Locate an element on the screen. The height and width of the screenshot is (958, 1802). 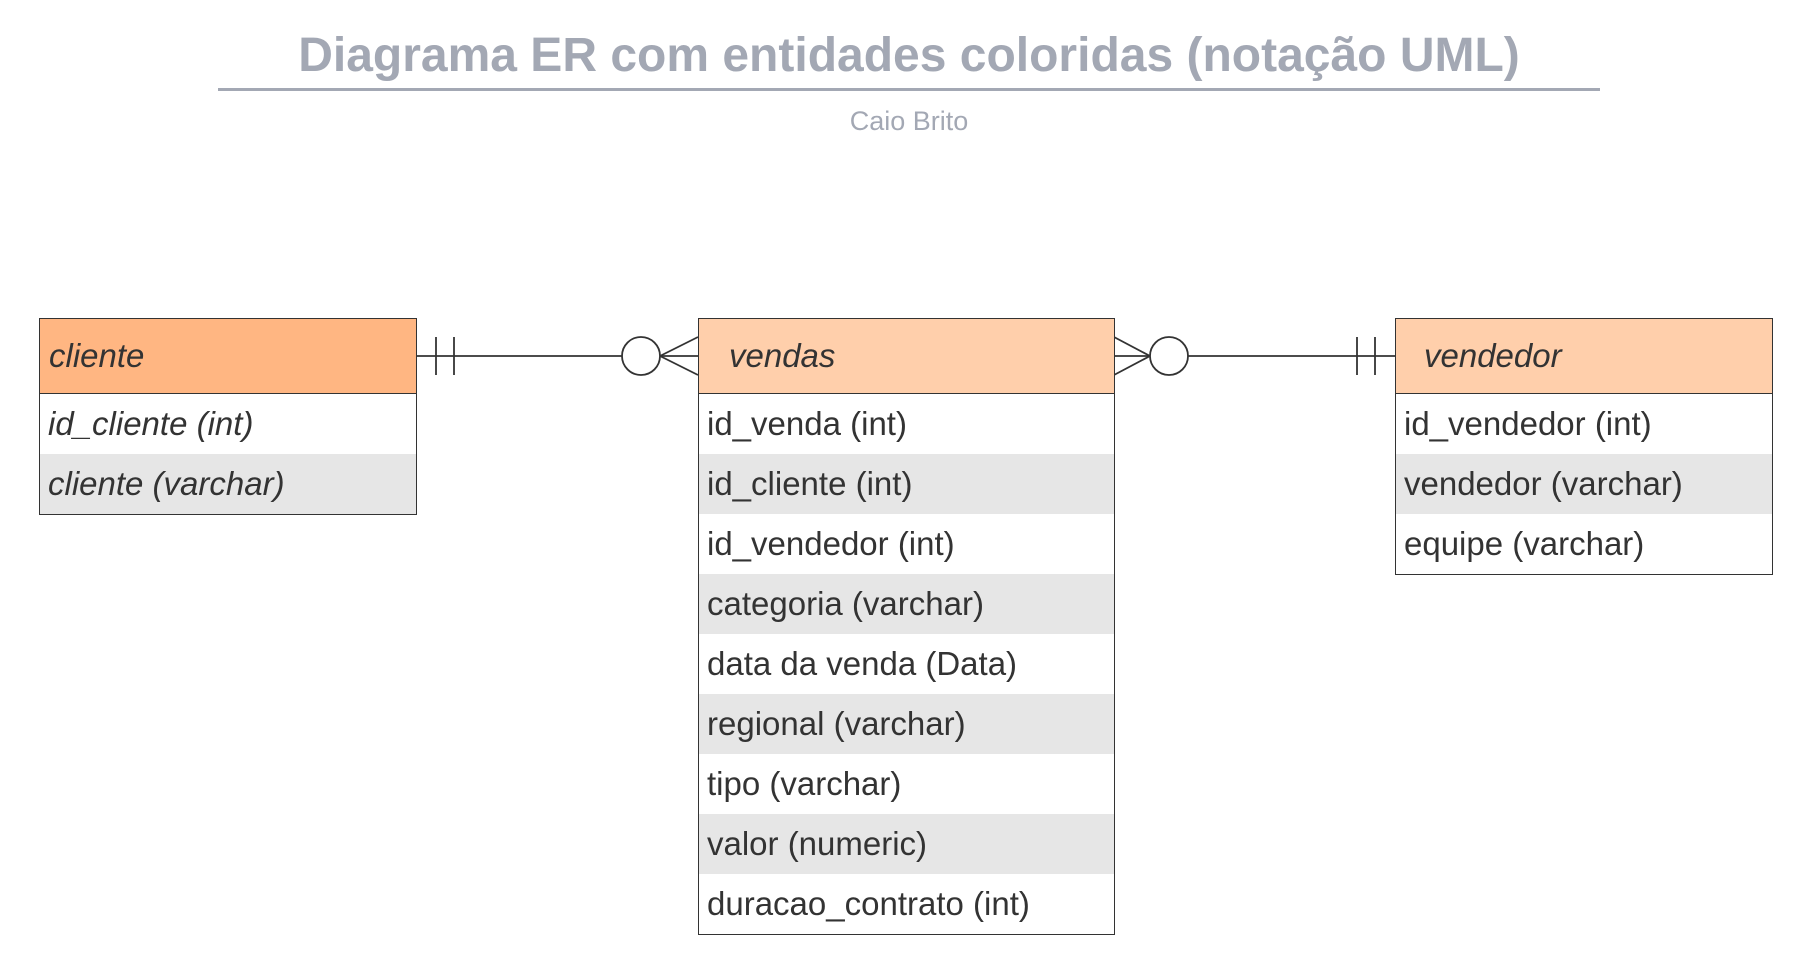
entity-name: cliente is located at coordinates (97, 355).